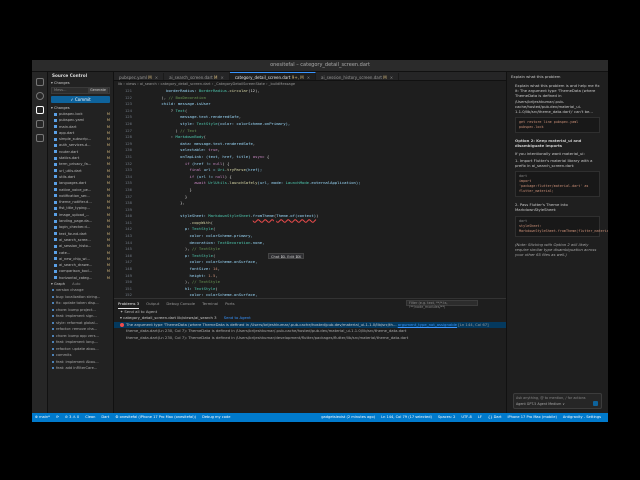 This screenshot has height=480, width=640. What do you see at coordinates (310, 311) in the screenshot?
I see `send-all-to-agent: ✦ Send all to Agent` at bounding box center [310, 311].